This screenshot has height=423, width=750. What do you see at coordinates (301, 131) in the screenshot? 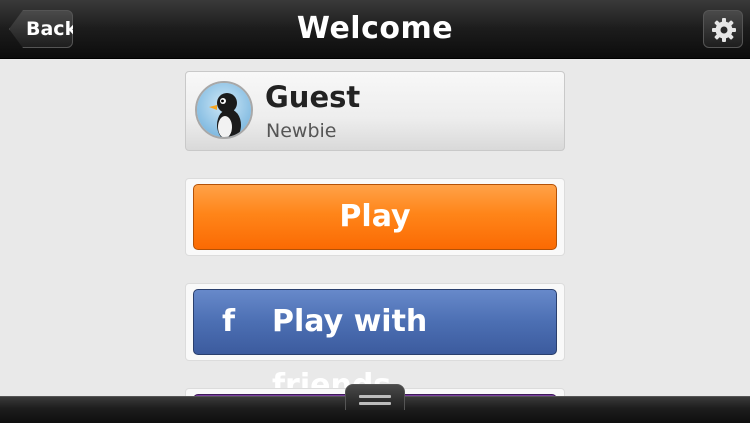
I see `player-rank: Newbie` at bounding box center [301, 131].